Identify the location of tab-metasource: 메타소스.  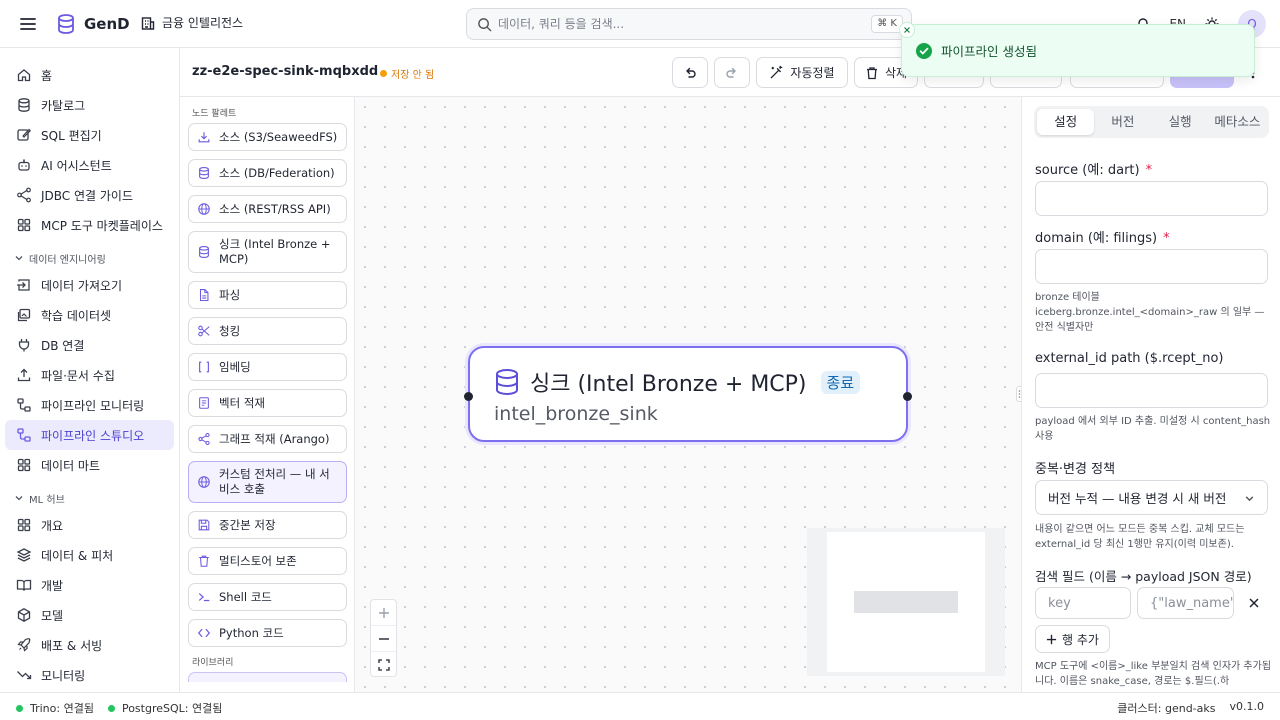
(1237, 122).